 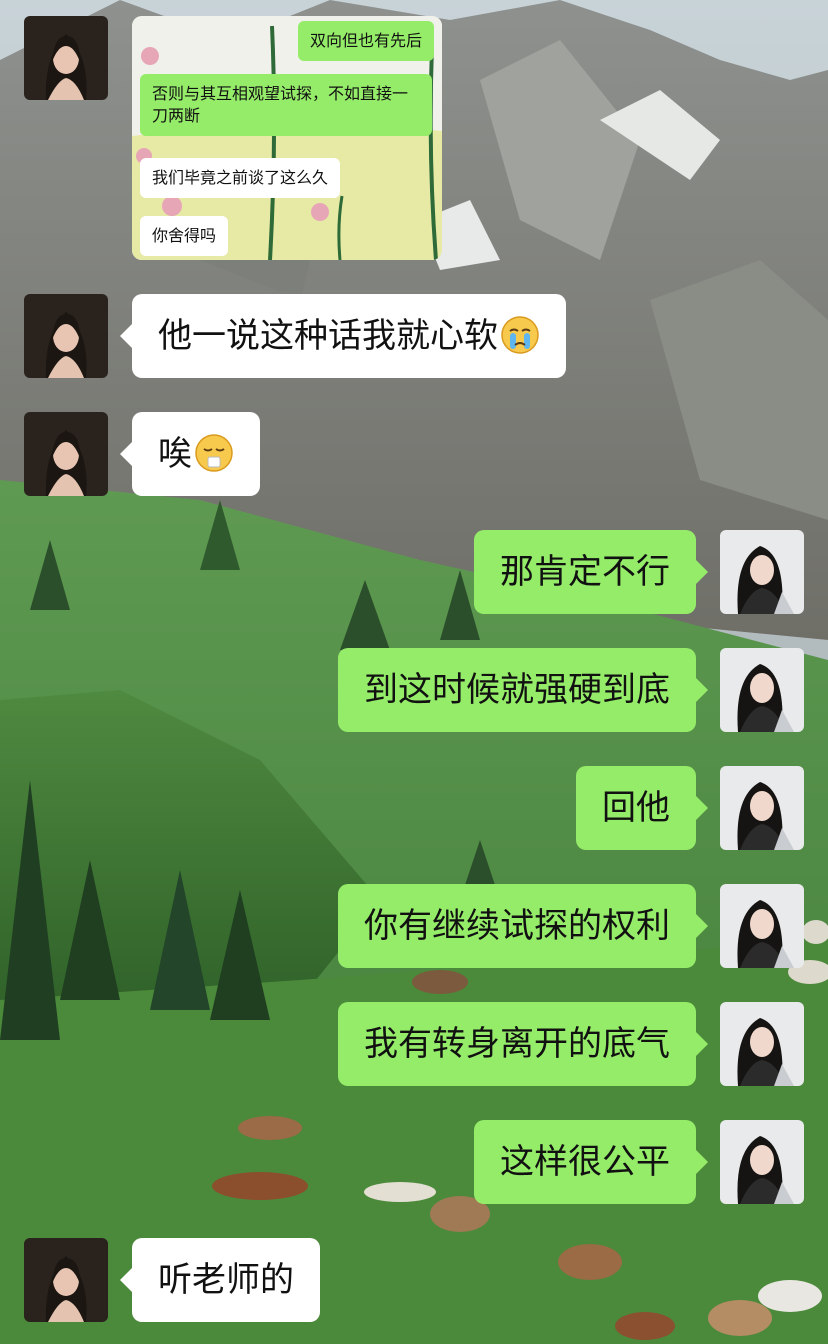 What do you see at coordinates (214, 452) in the screenshot?
I see `sneezing-face-icon` at bounding box center [214, 452].